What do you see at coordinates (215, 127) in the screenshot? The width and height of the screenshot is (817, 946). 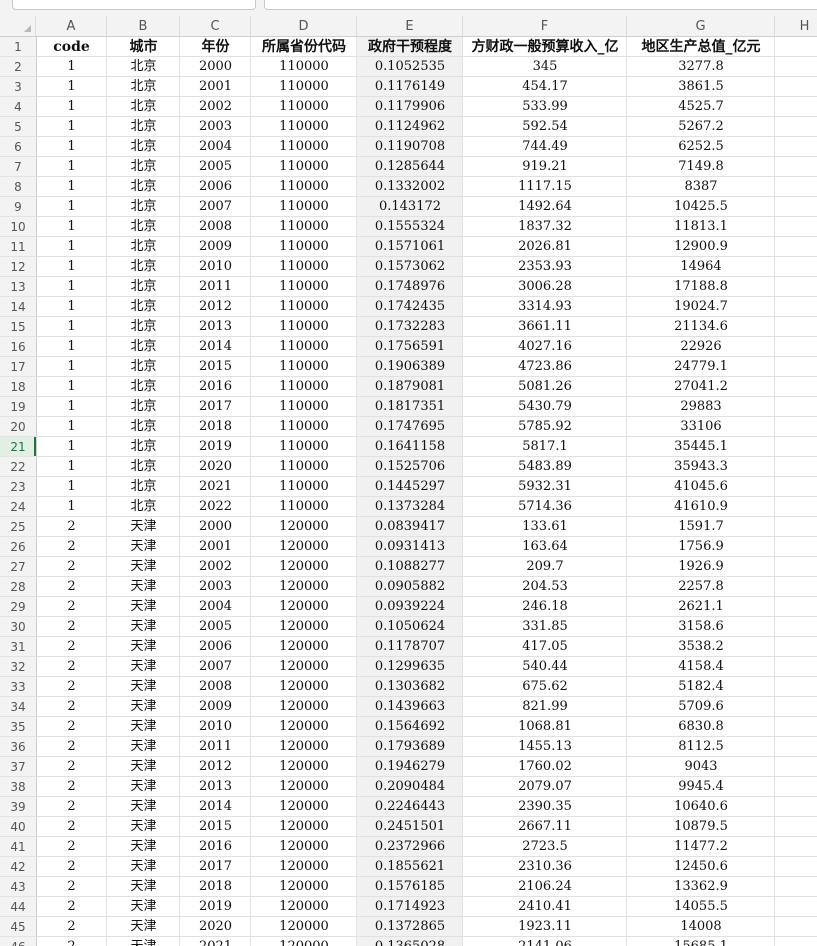 I see `cell-year: 2003` at bounding box center [215, 127].